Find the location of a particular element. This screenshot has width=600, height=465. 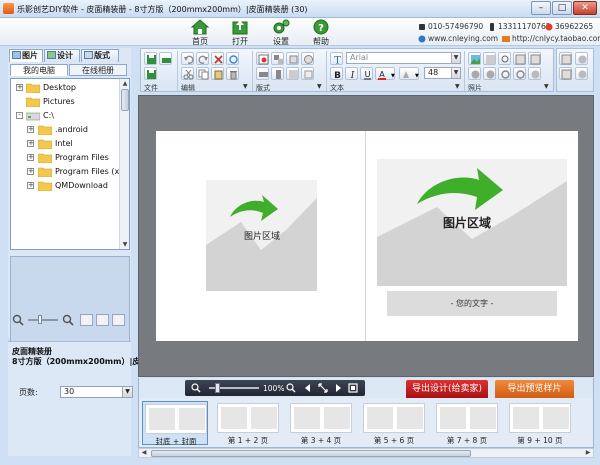

export-design-button: 导出设计(给卖家) is located at coordinates (447, 389).